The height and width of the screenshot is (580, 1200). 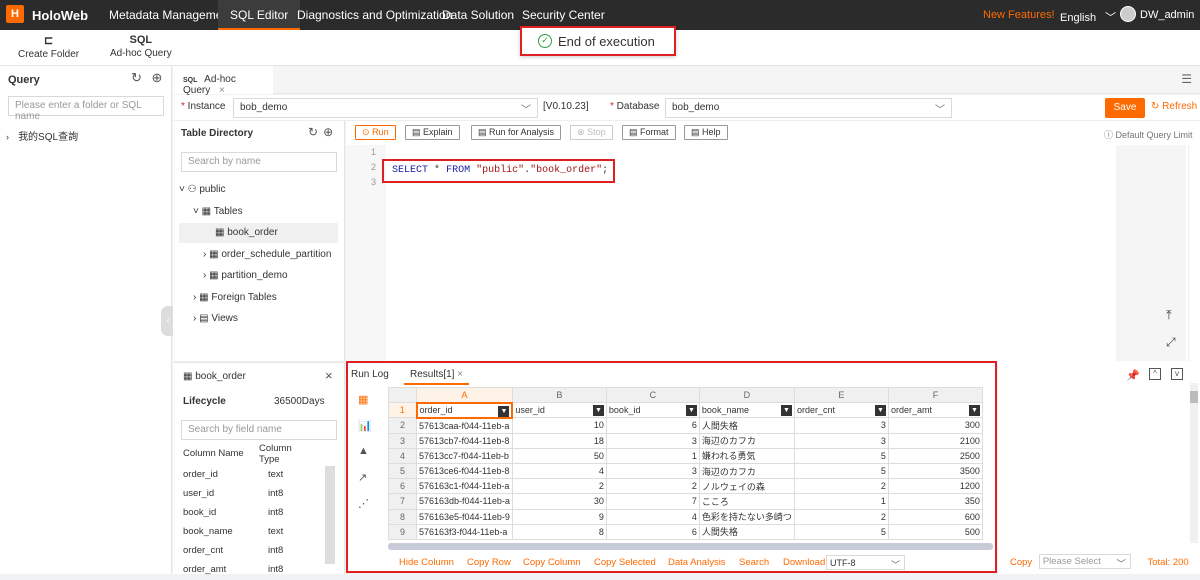 I want to click on table-cell: 500, so click(x=935, y=531).